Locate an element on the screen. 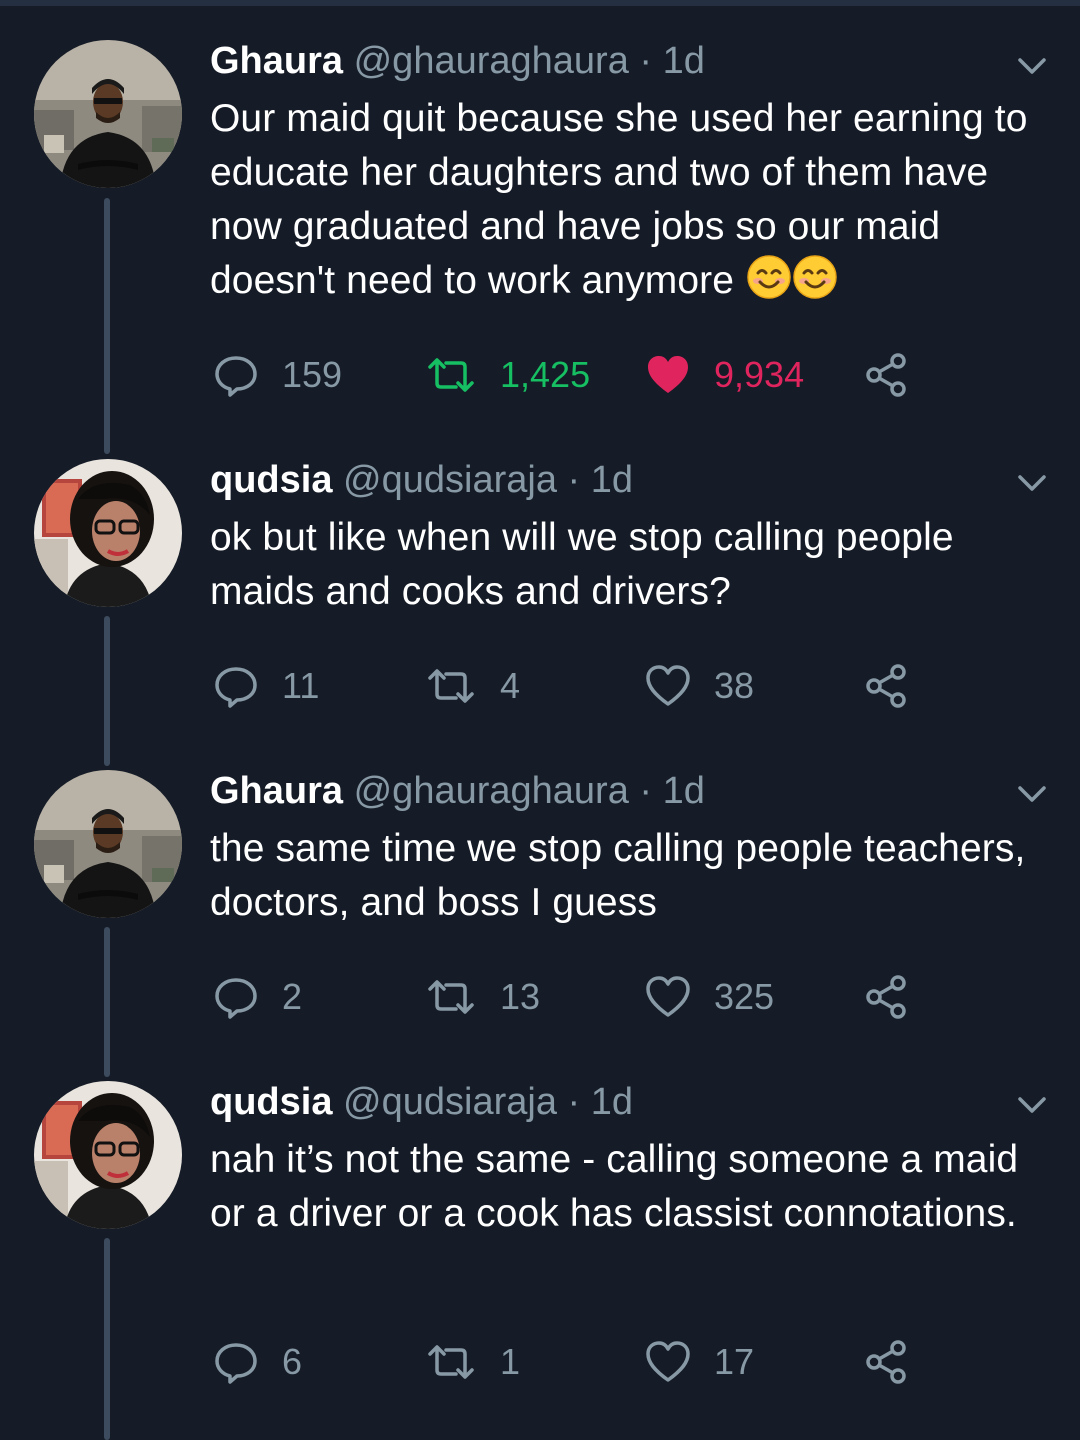  reply-button: 159 is located at coordinates (277, 375).